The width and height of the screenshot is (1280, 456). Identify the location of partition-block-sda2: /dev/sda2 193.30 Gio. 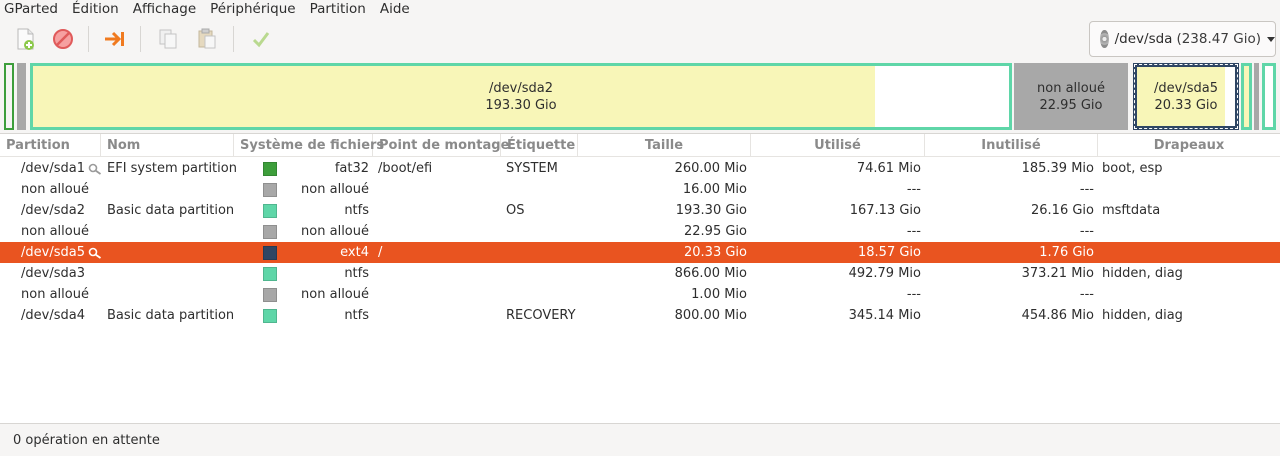
(521, 96).